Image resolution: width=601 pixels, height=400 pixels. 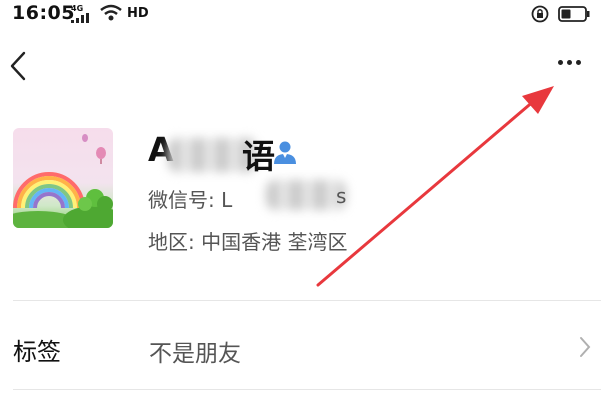 I want to click on avatar, so click(x=63, y=178).